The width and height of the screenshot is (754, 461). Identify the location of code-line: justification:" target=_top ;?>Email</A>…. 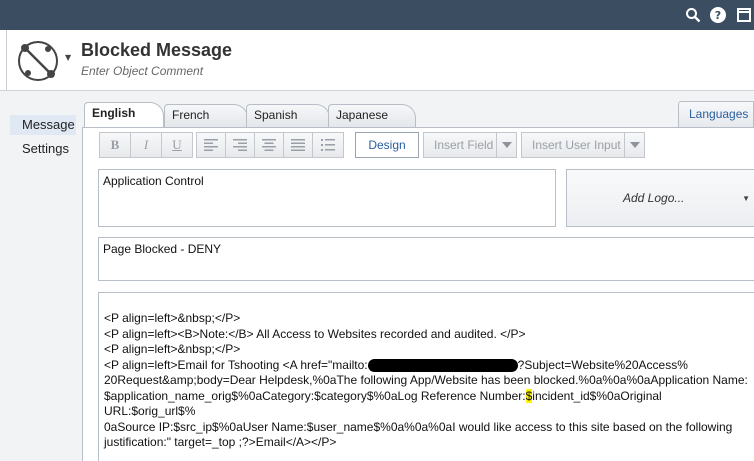
(220, 442).